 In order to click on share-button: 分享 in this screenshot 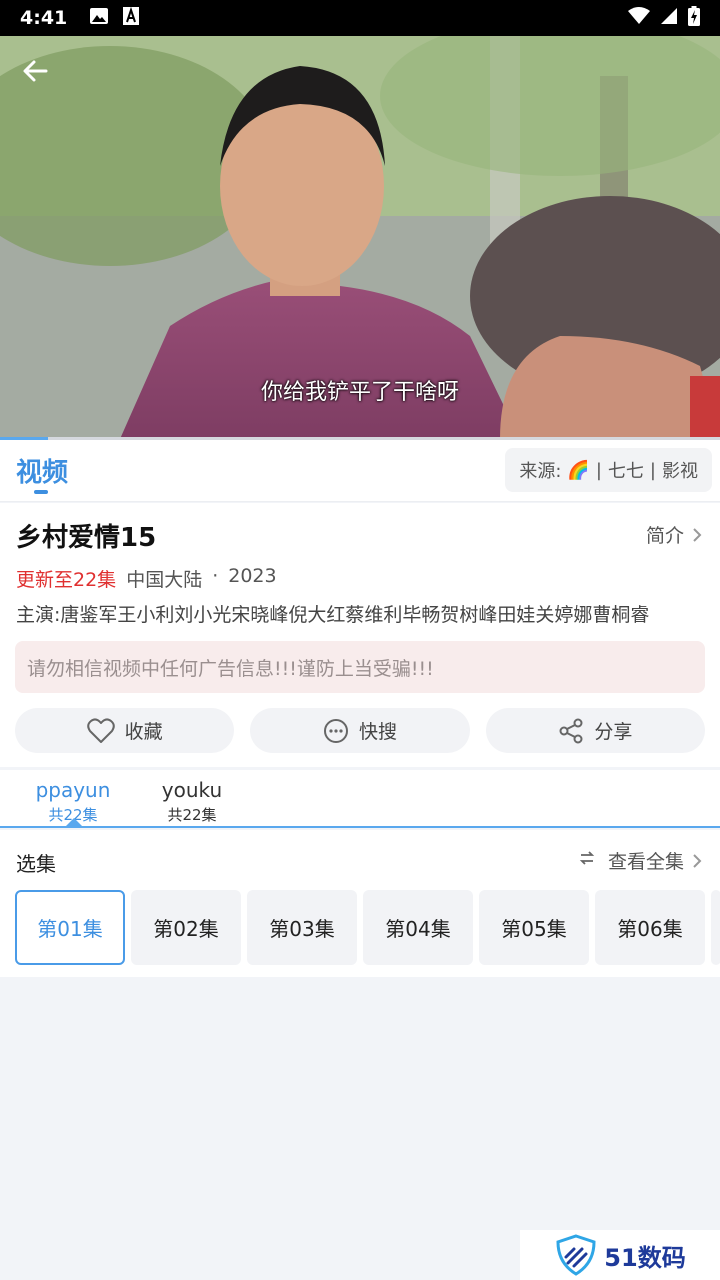, I will do `click(595, 730)`.